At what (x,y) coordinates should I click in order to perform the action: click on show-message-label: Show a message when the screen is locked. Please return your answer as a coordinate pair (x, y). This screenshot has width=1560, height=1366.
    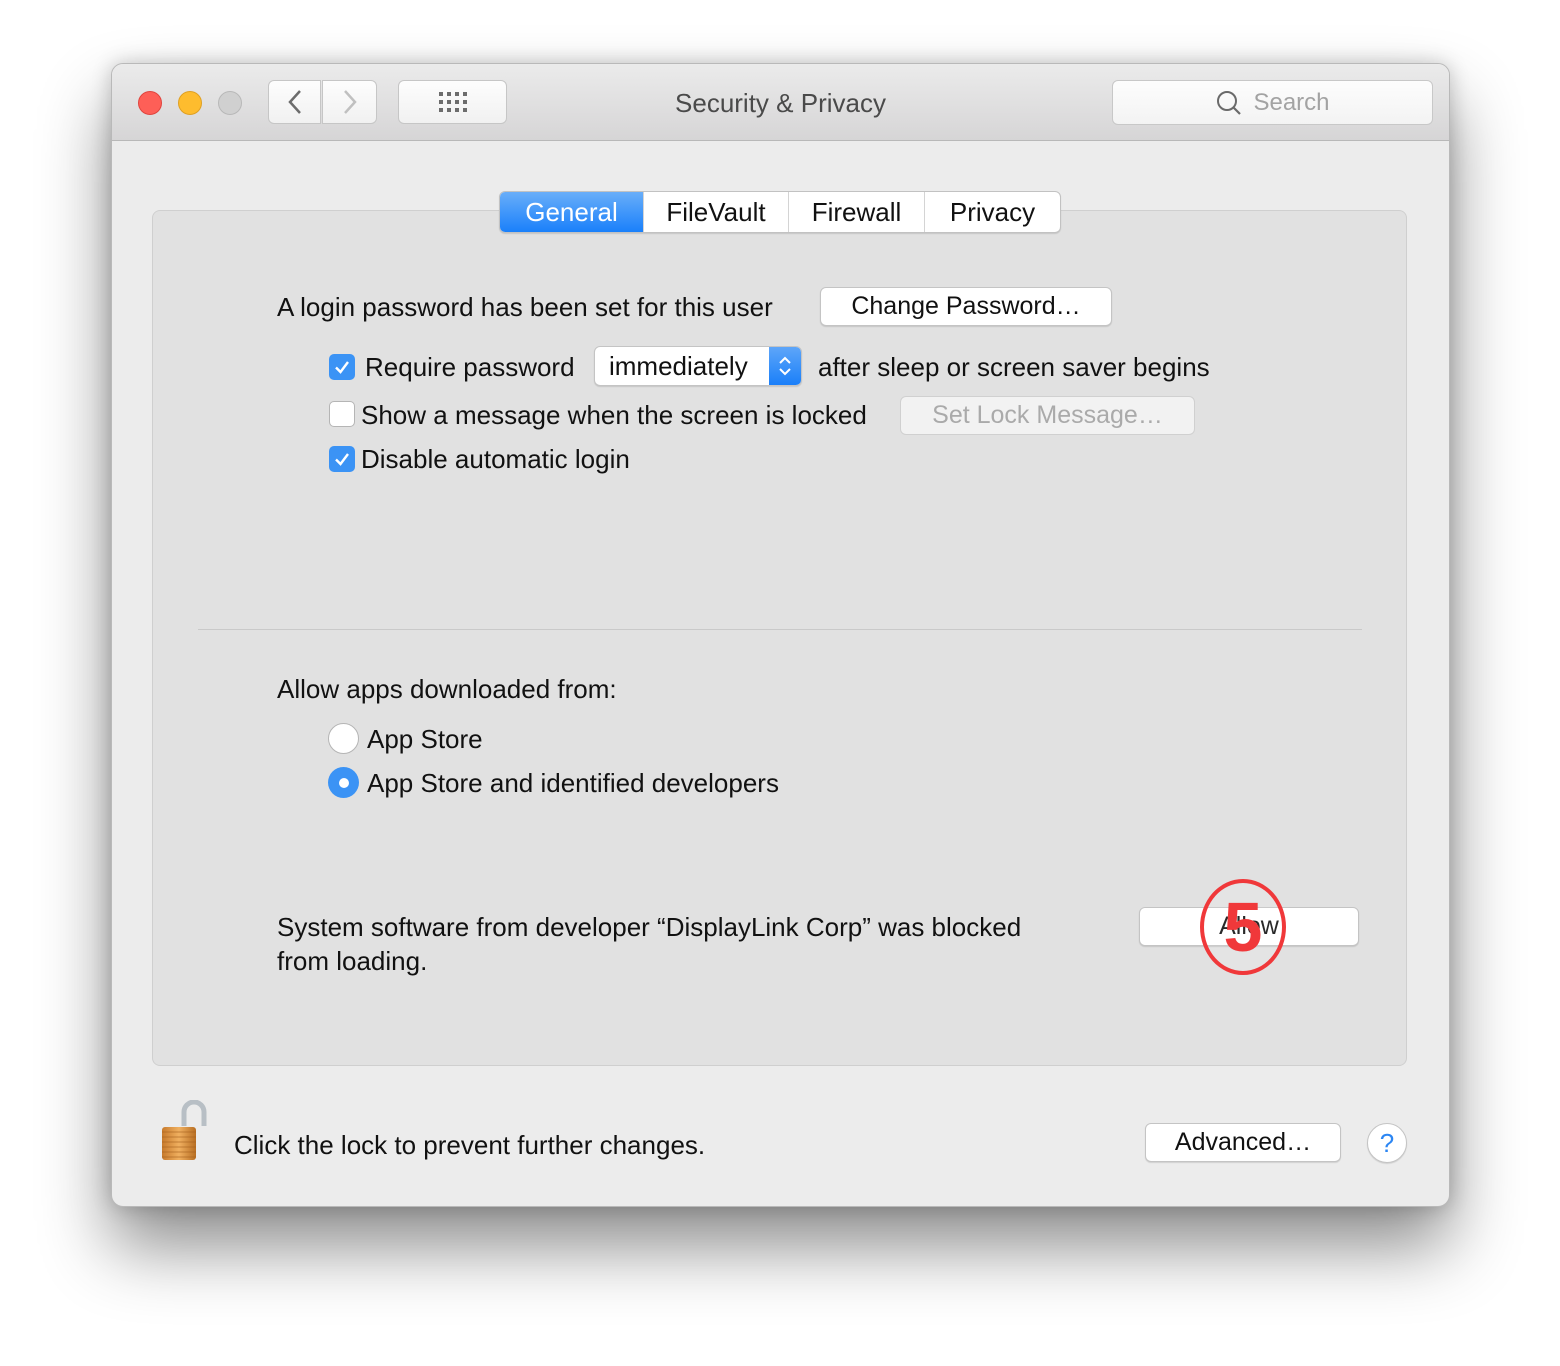
    Looking at the image, I should click on (614, 415).